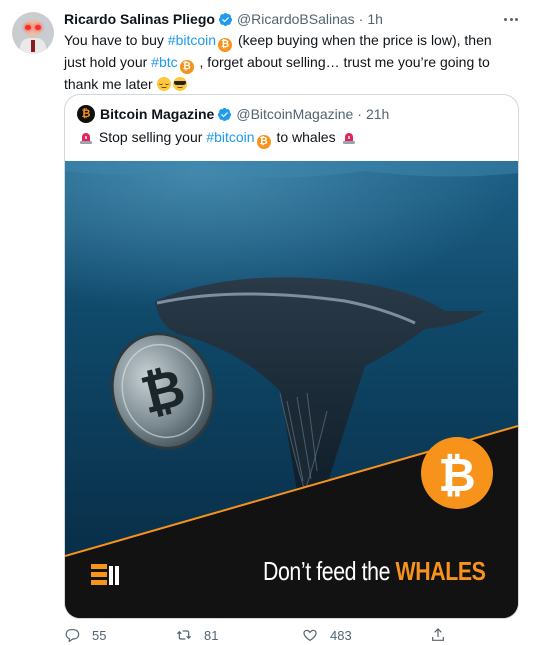 This screenshot has width=533, height=645. Describe the element at coordinates (99, 635) in the screenshot. I see `reply-count: 55` at that location.